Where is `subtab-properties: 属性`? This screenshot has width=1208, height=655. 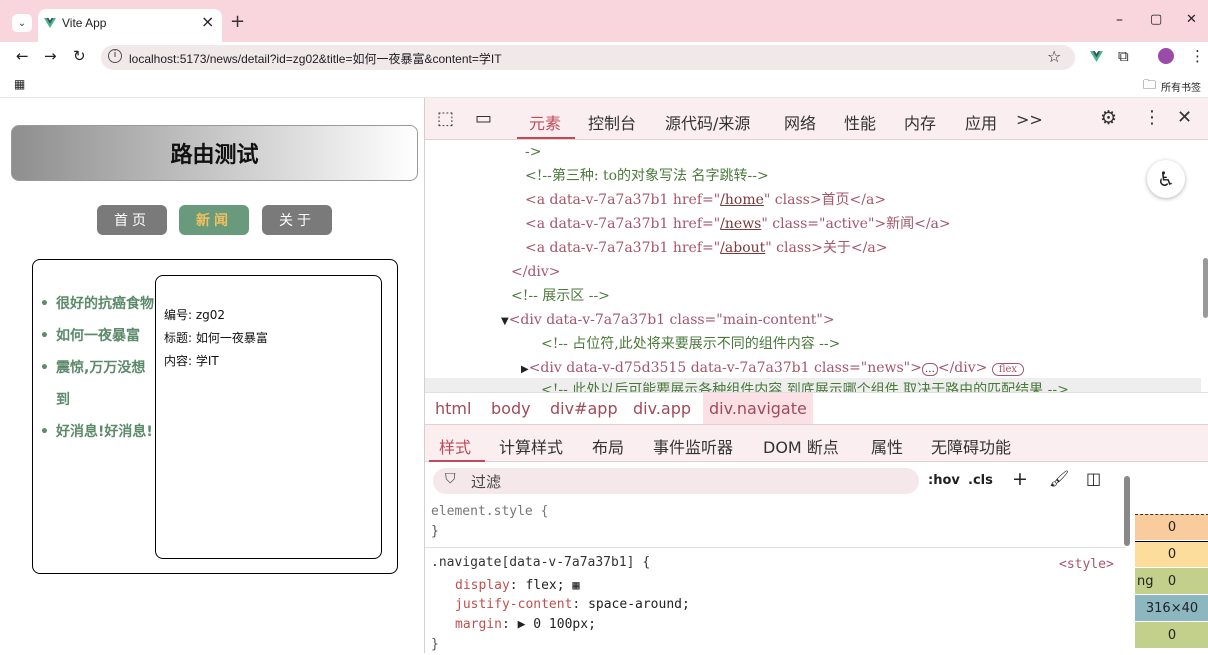 subtab-properties: 属性 is located at coordinates (887, 446).